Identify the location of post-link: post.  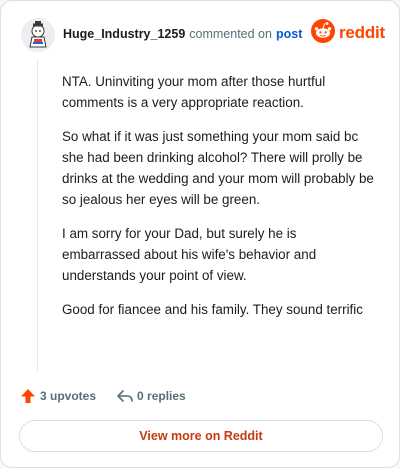
(289, 34).